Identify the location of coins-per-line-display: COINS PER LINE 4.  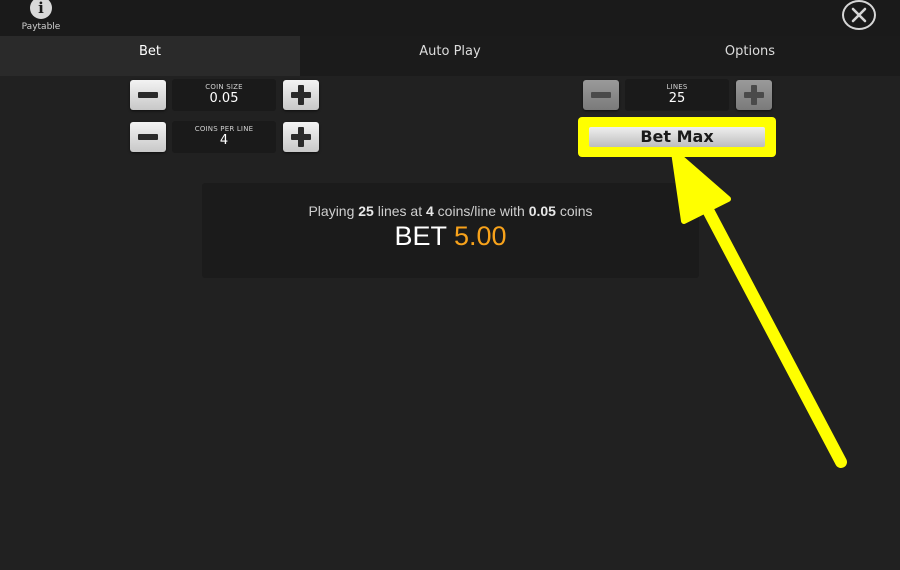
(224, 137).